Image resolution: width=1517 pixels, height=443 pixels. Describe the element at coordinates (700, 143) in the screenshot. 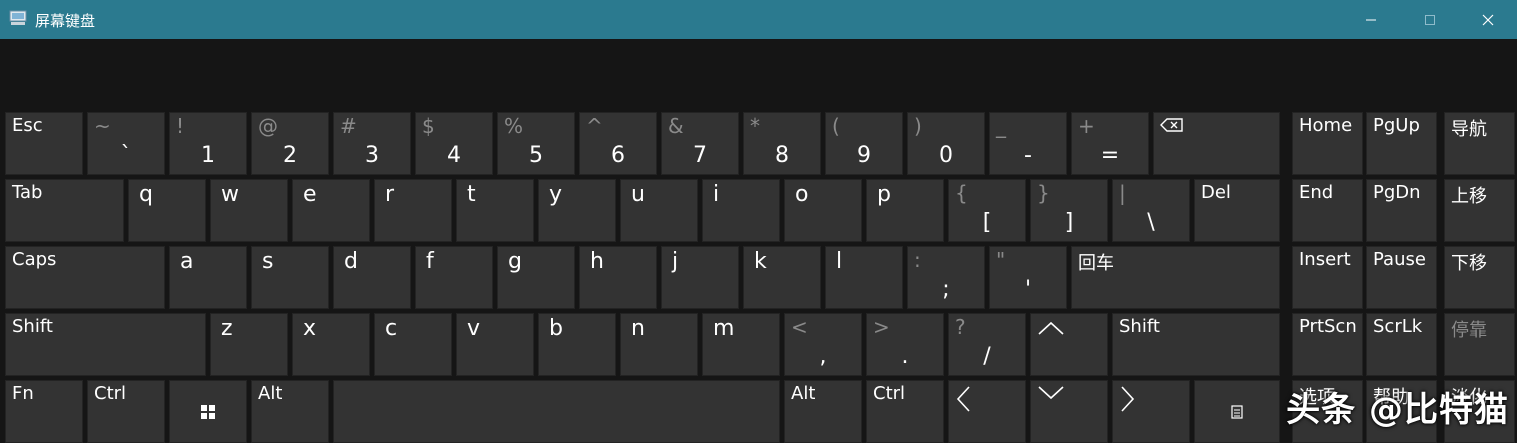

I see `key-7: & 7` at that location.